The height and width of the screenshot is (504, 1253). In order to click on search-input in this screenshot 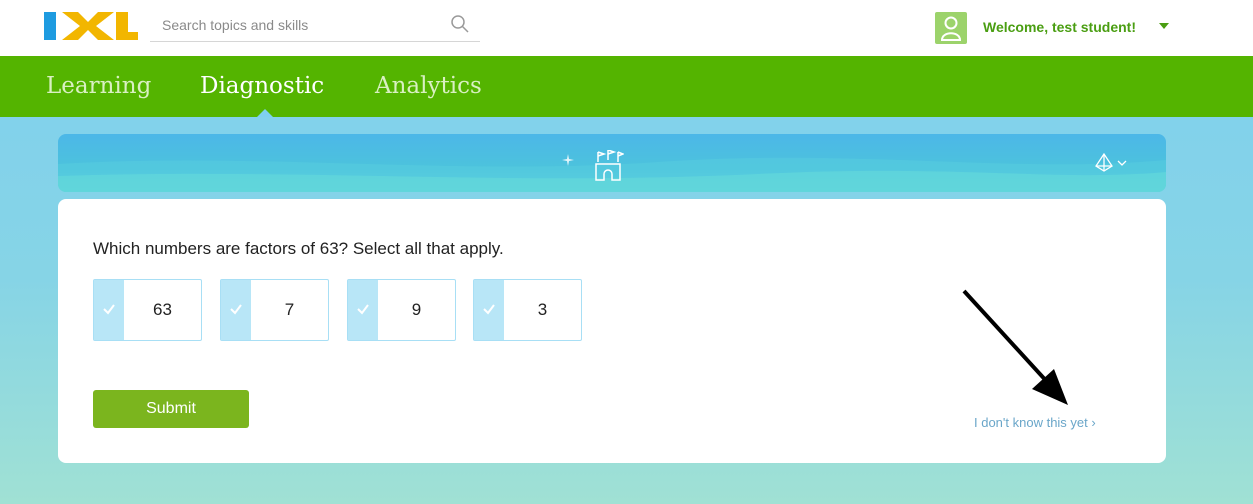, I will do `click(302, 25)`.